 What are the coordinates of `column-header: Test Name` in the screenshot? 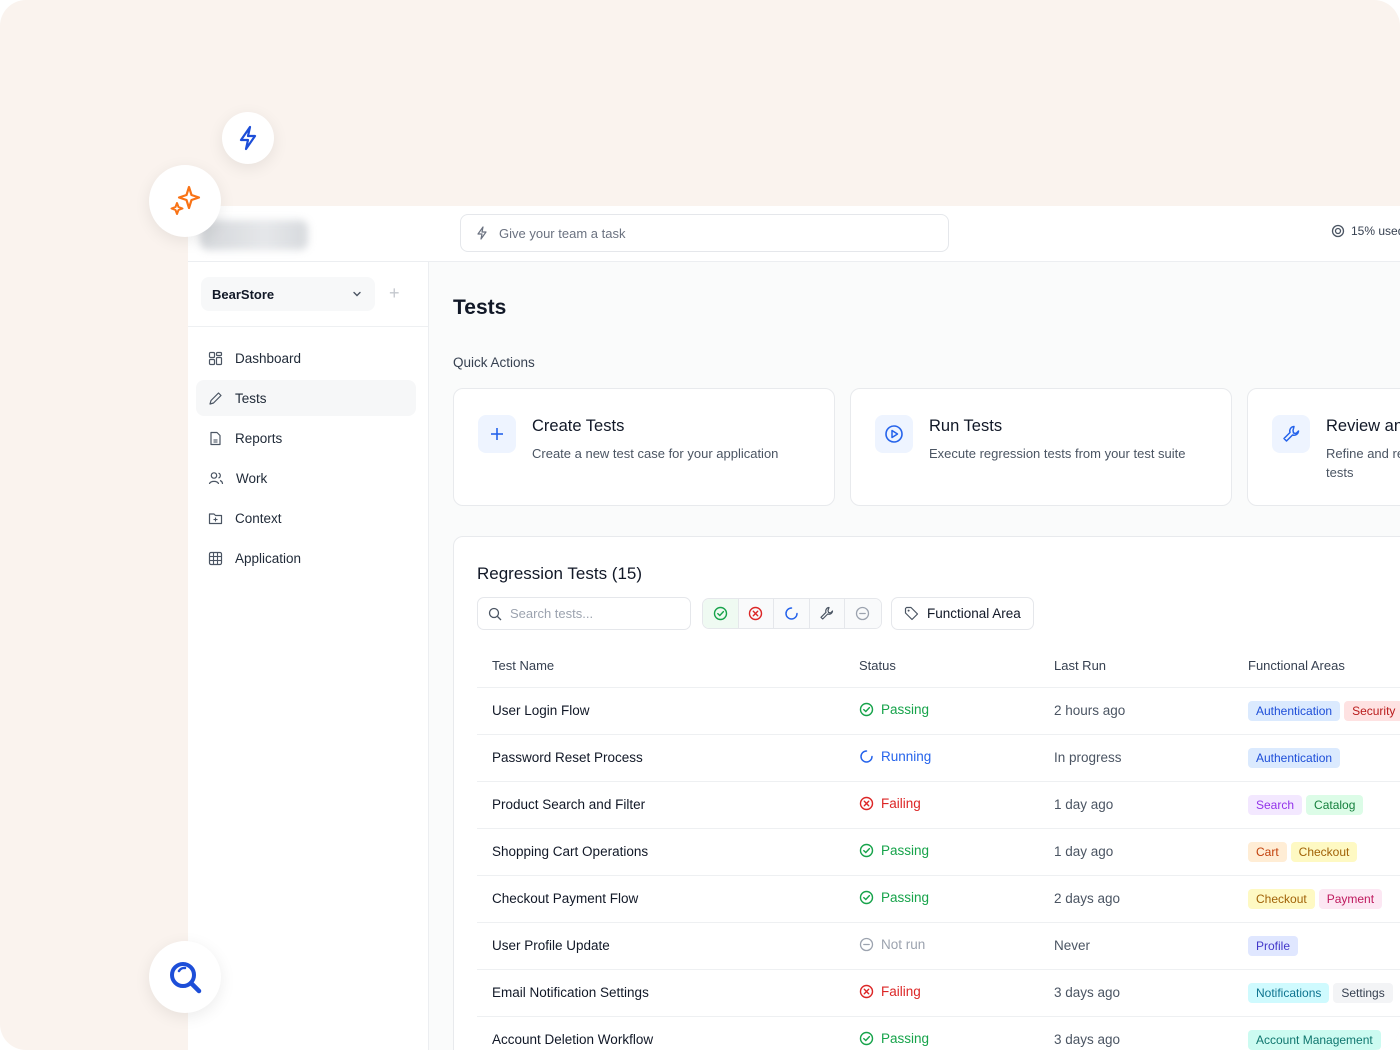 It's located at (668, 666).